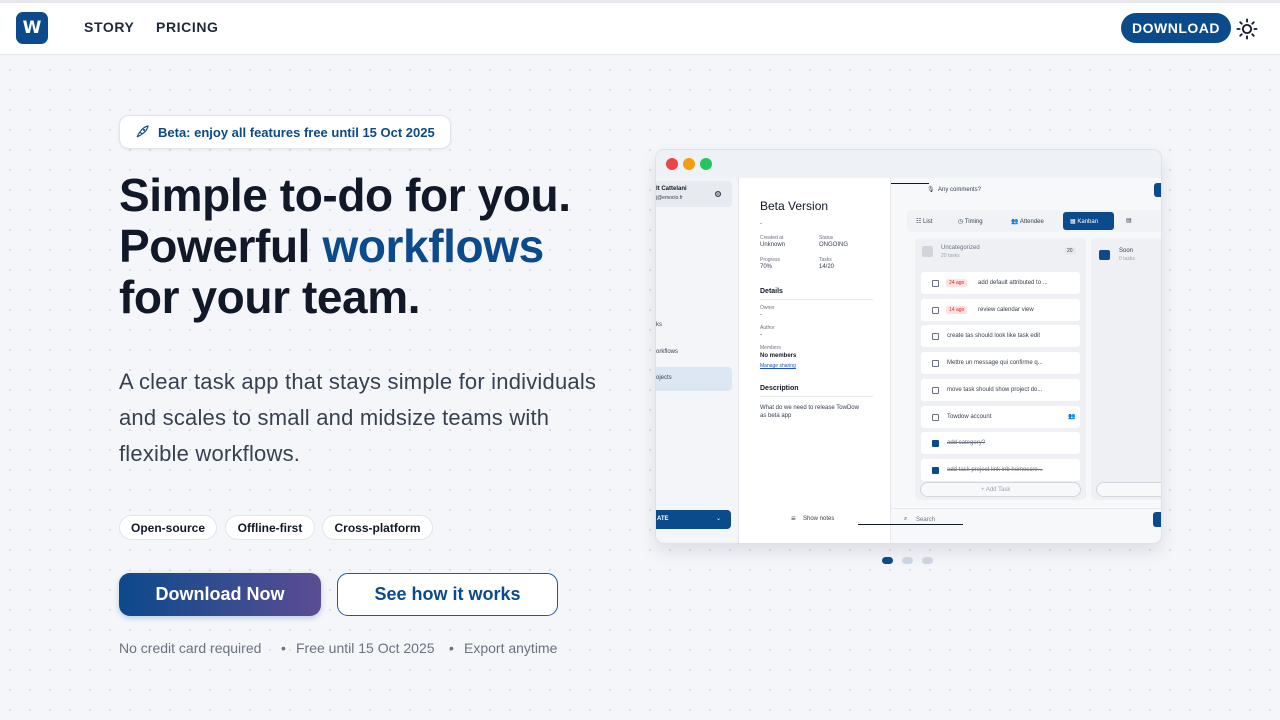 The width and height of the screenshot is (1280, 720). What do you see at coordinates (109, 27) in the screenshot?
I see `nav-story: STORY` at bounding box center [109, 27].